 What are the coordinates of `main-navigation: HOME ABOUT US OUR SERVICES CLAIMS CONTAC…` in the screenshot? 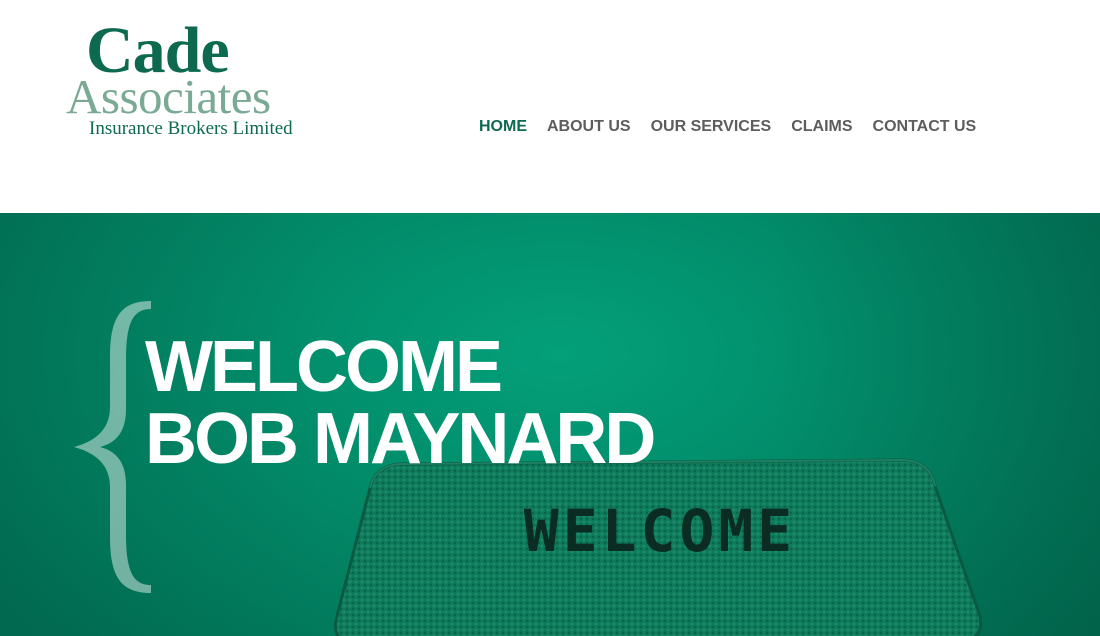 It's located at (727, 128).